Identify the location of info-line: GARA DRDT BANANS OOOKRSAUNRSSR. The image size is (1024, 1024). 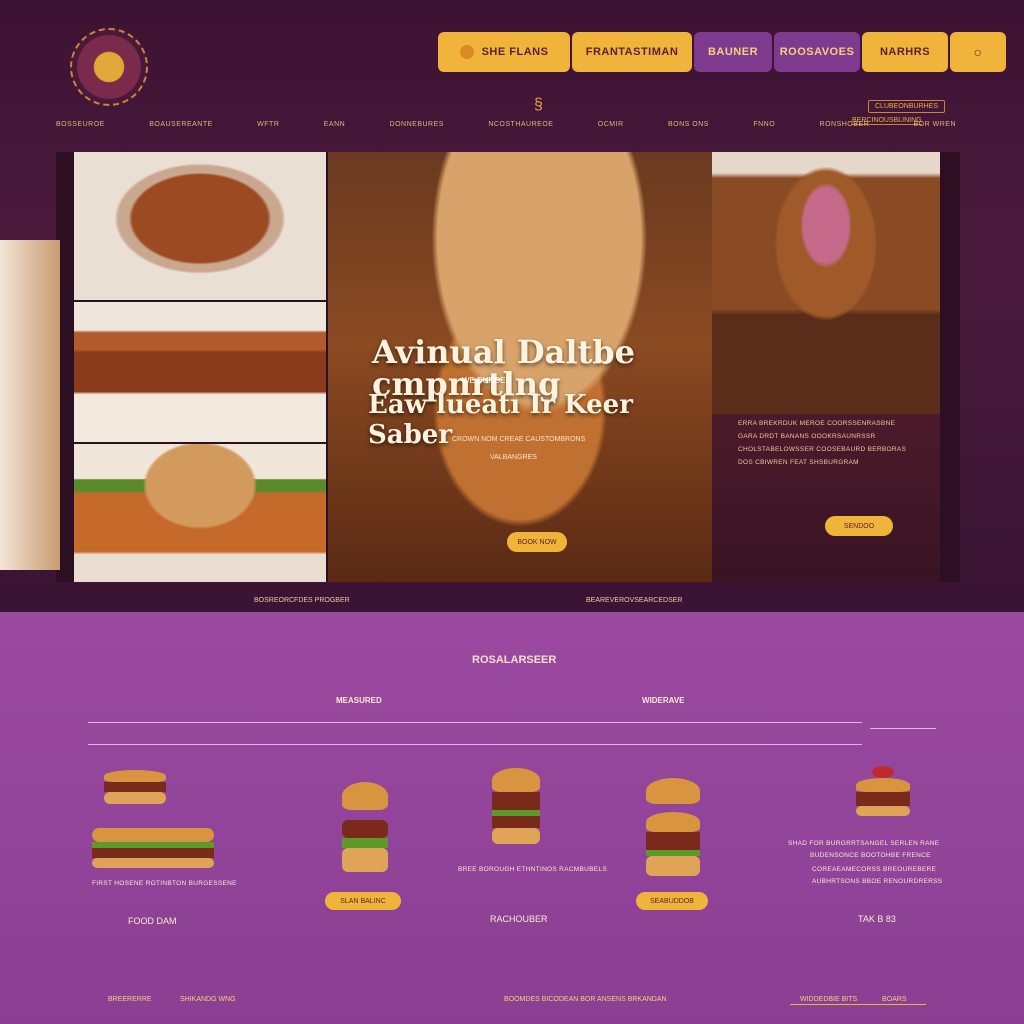
(807, 436).